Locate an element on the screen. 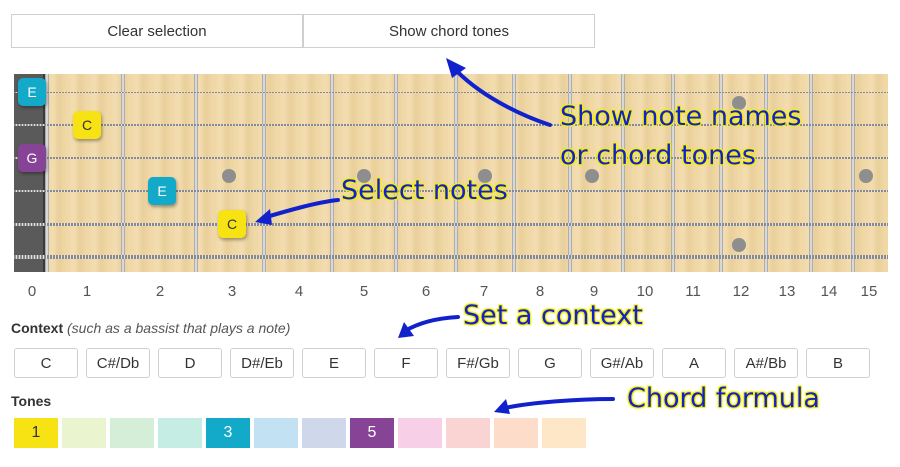 This screenshot has width=900, height=467. annotation-chord-formula: Chord formula is located at coordinates (723, 398).